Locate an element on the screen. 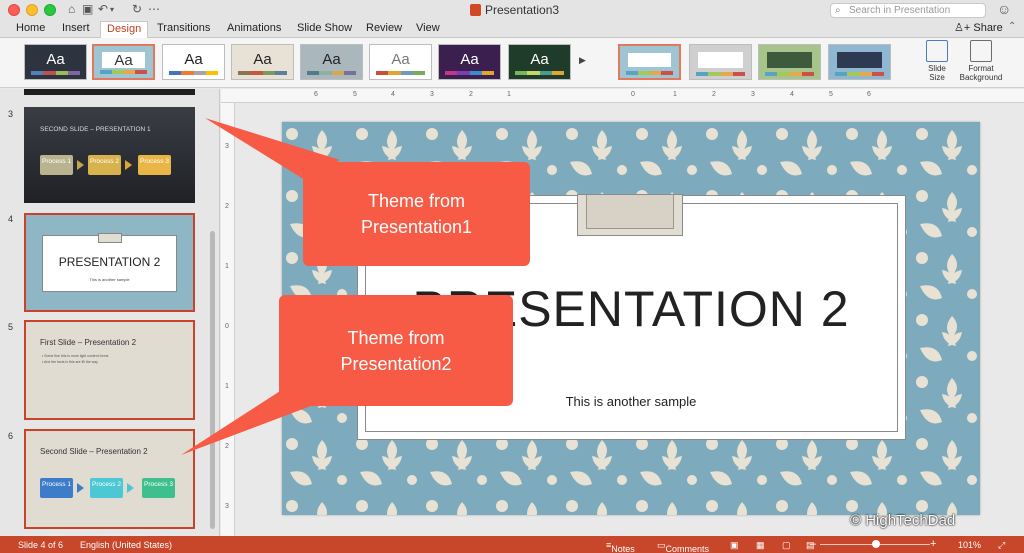  reading-view-icon: ▢ is located at coordinates (786, 545).